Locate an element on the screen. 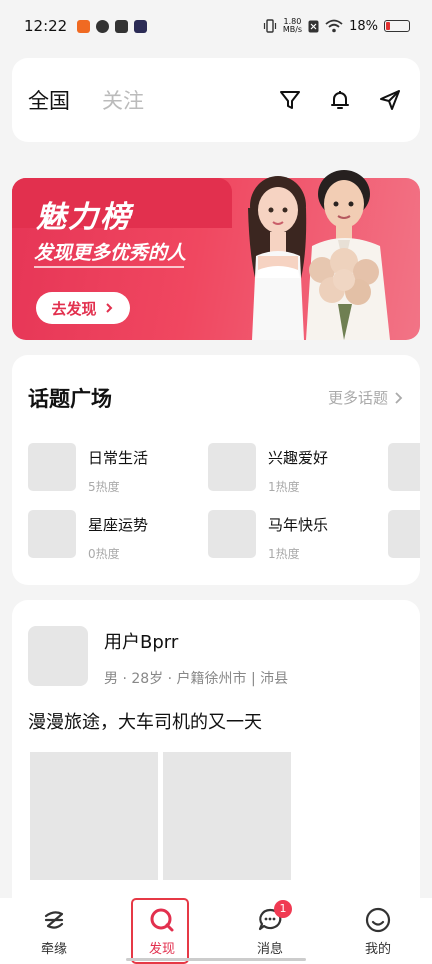 Image resolution: width=432 pixels, height=964 pixels. discover-button: 去发现 is located at coordinates (83, 308).